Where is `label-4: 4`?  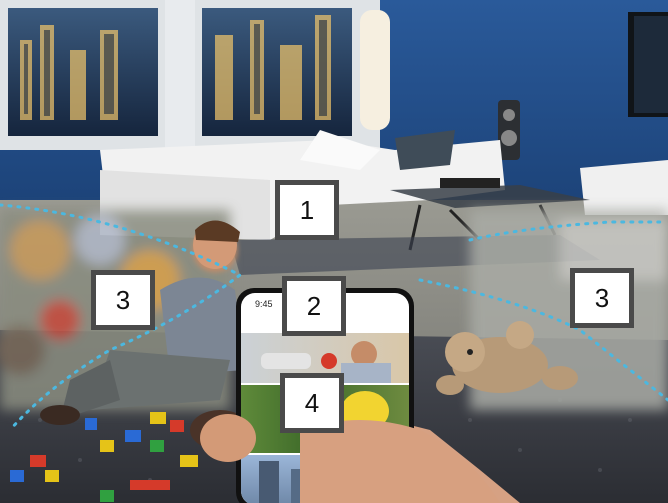 label-4: 4 is located at coordinates (312, 403).